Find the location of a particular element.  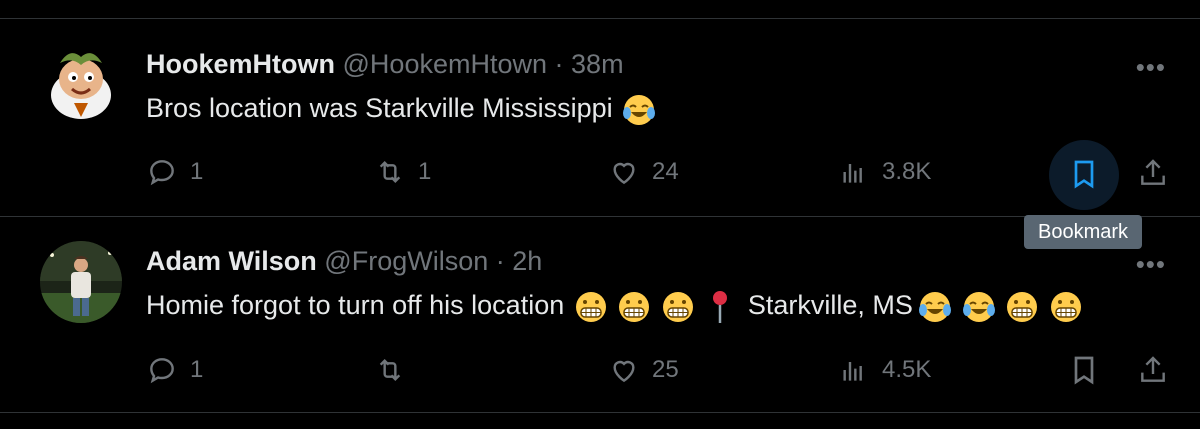

tweet-text: Bros location was Starkville Mississippi is located at coordinates (401, 108).